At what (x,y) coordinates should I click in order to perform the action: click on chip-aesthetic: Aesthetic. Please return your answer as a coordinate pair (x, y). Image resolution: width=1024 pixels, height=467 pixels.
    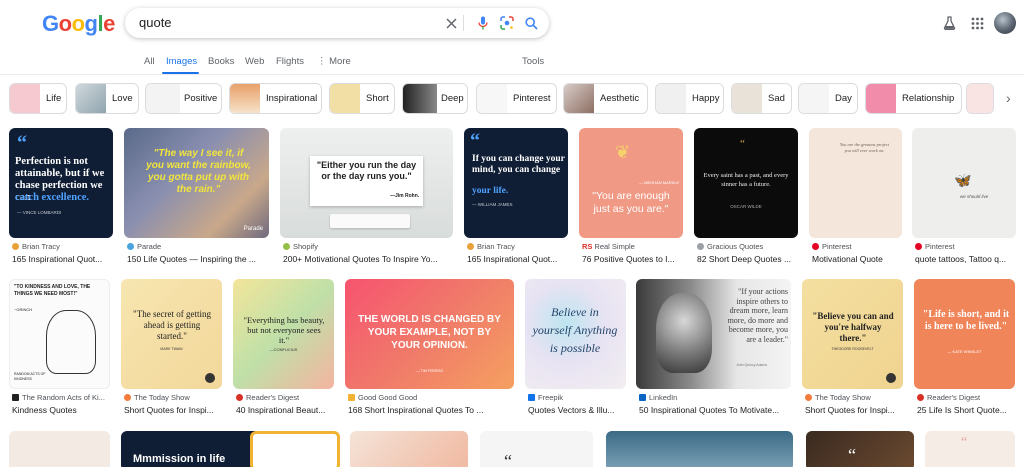
    Looking at the image, I should click on (605, 98).